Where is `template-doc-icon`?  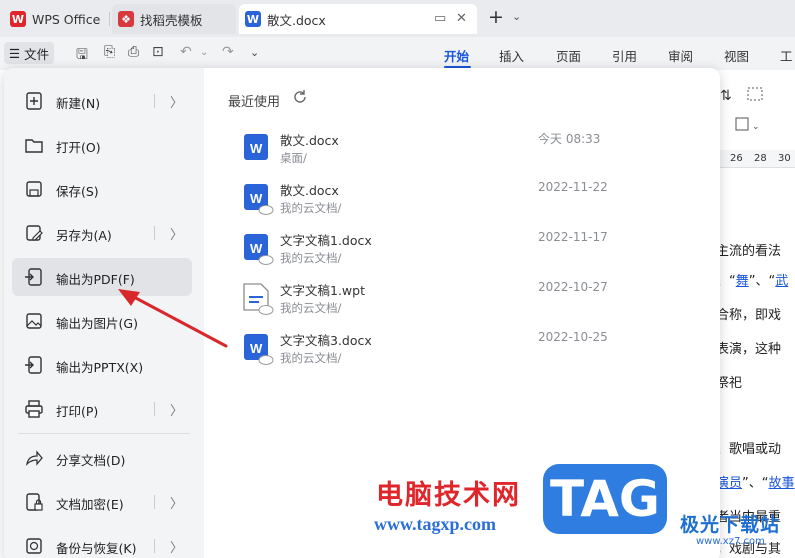 template-doc-icon is located at coordinates (258, 299).